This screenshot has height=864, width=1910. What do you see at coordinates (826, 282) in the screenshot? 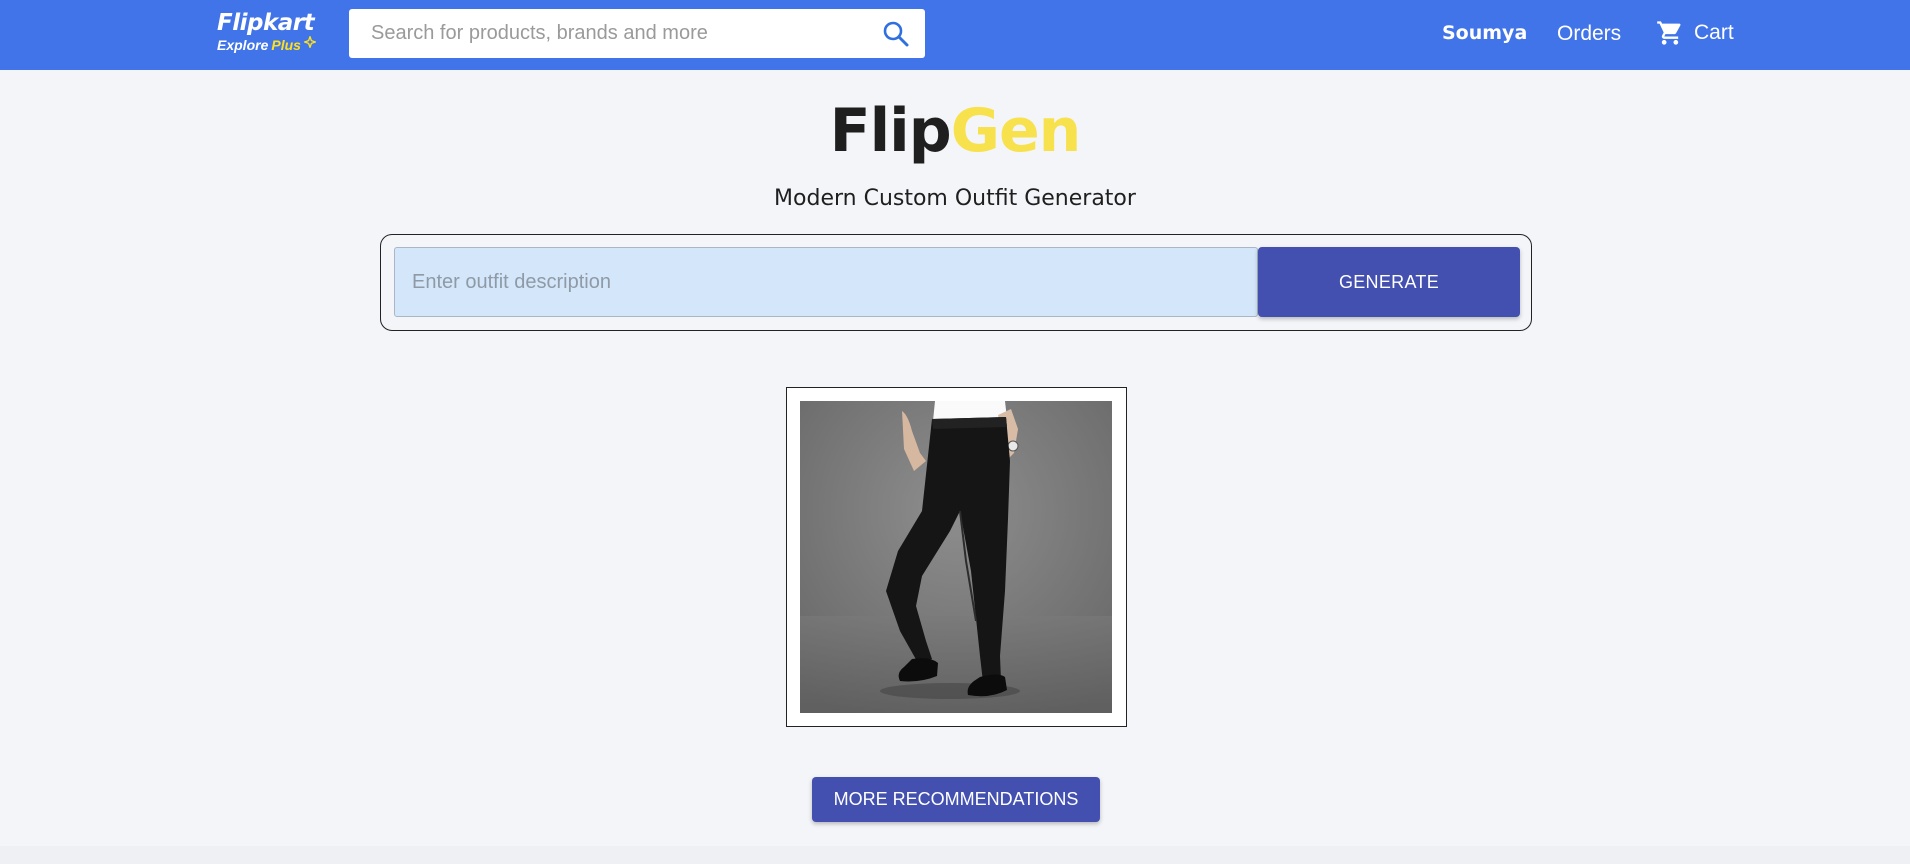
I see `outfit-description-input` at bounding box center [826, 282].